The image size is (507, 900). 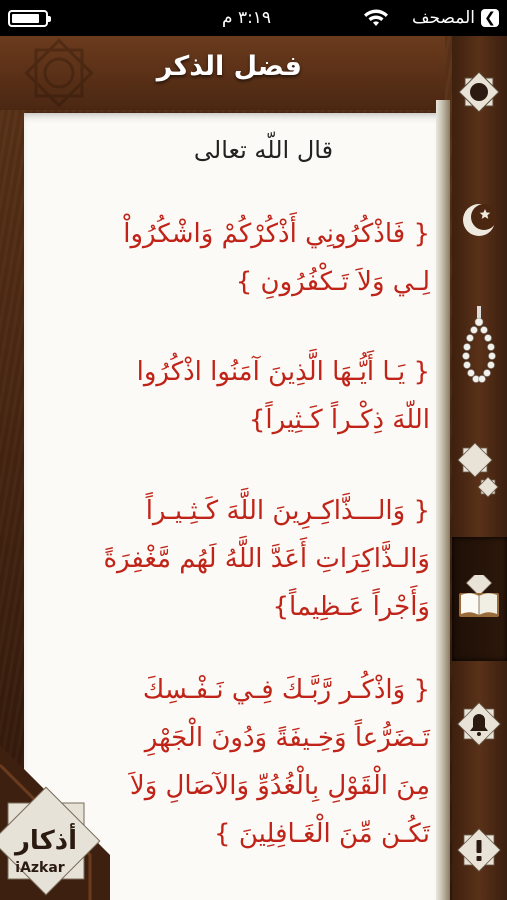 What do you see at coordinates (59, 73) in the screenshot?
I see `emboss-ornament-icon` at bounding box center [59, 73].